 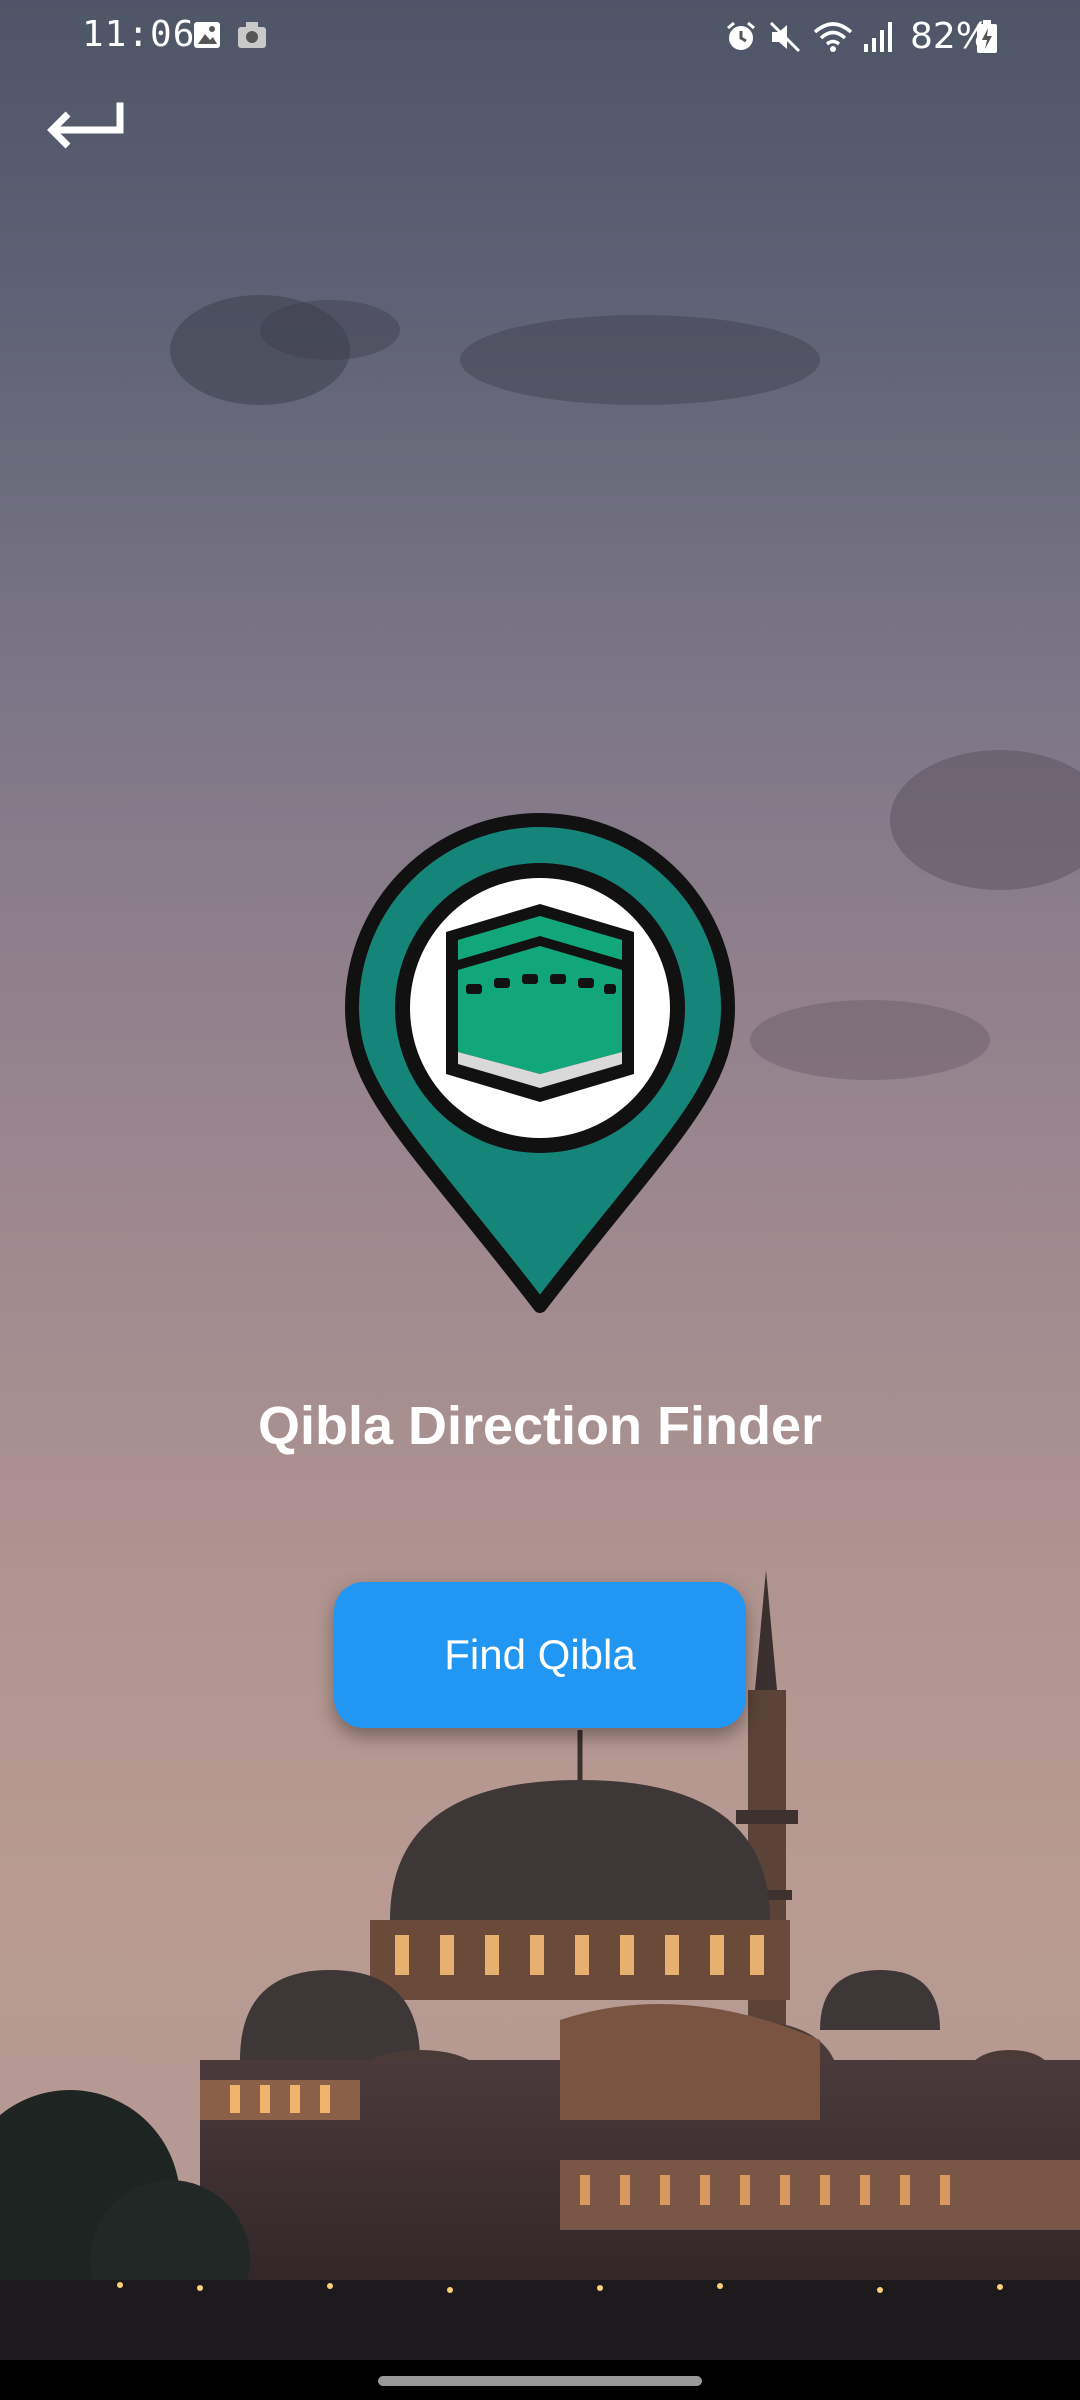 What do you see at coordinates (987, 36) in the screenshot?
I see `battery-charging-icon` at bounding box center [987, 36].